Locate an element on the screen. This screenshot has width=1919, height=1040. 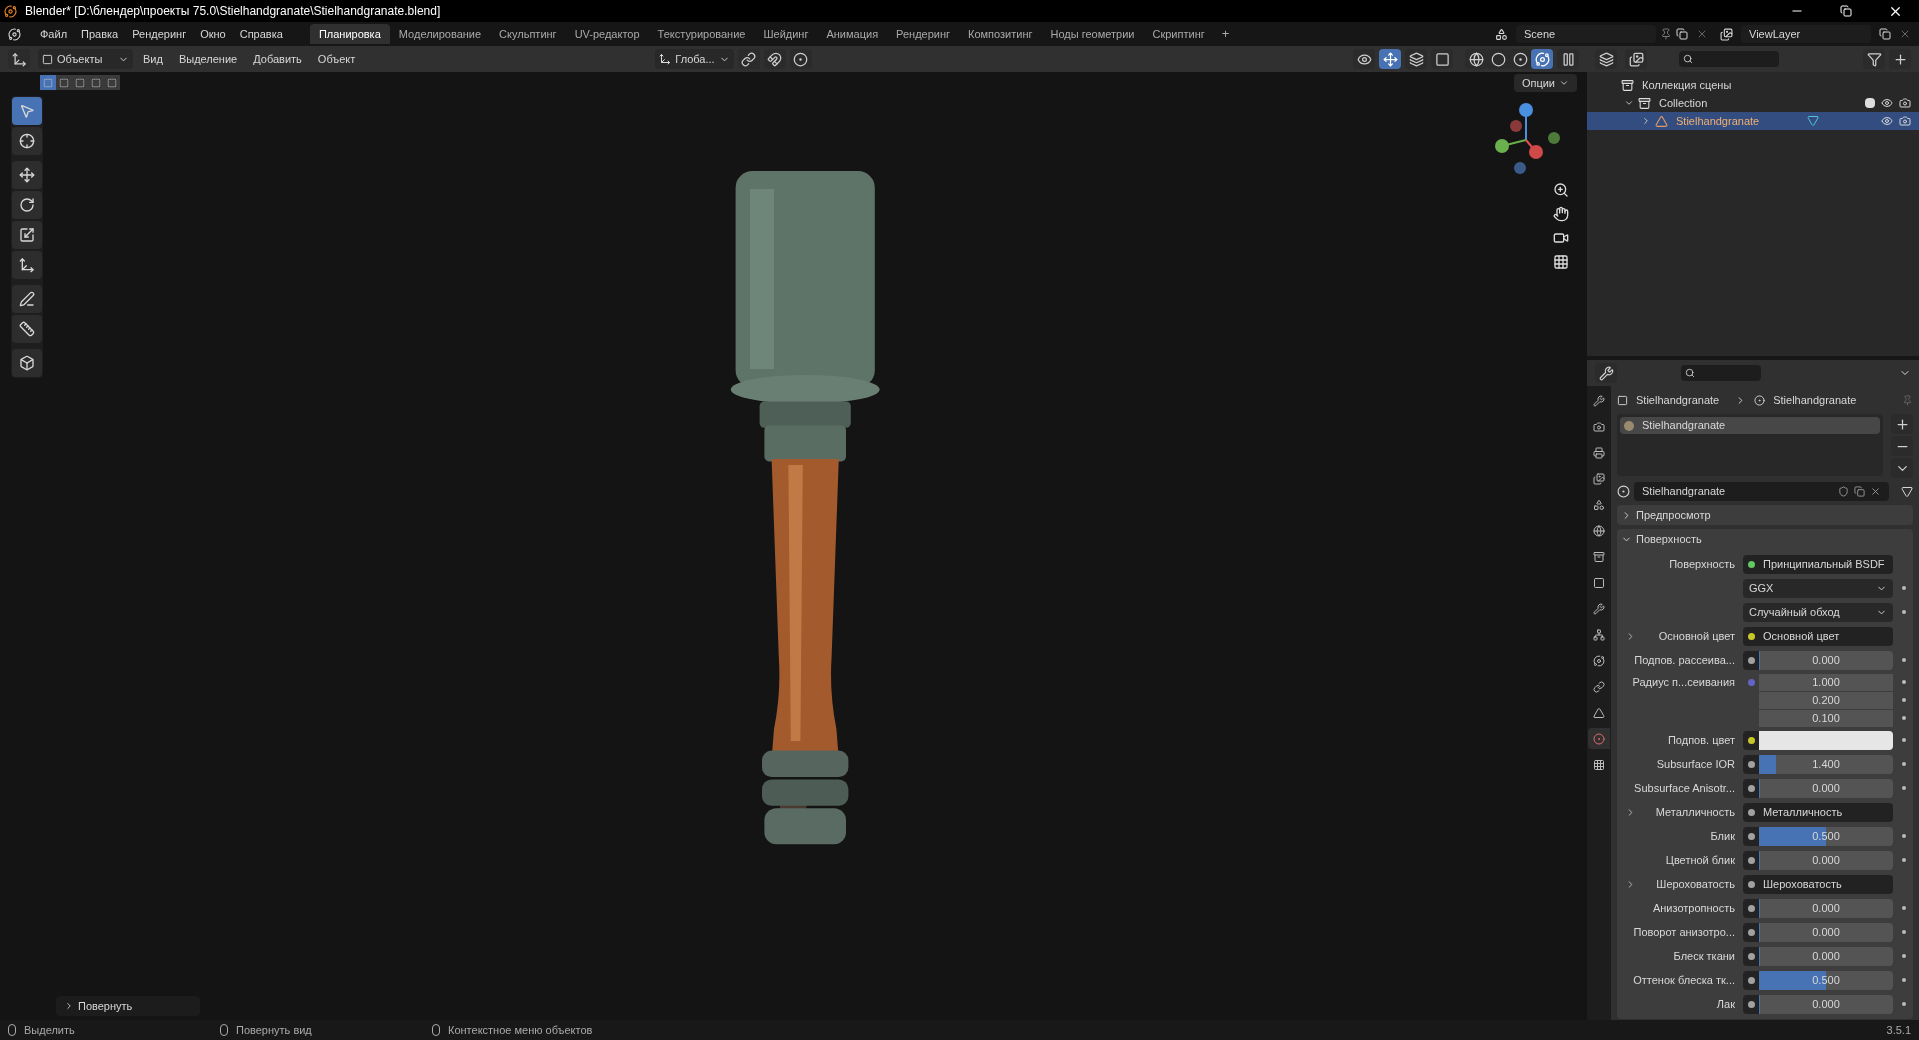
menu-item: Окно is located at coordinates (213, 34).